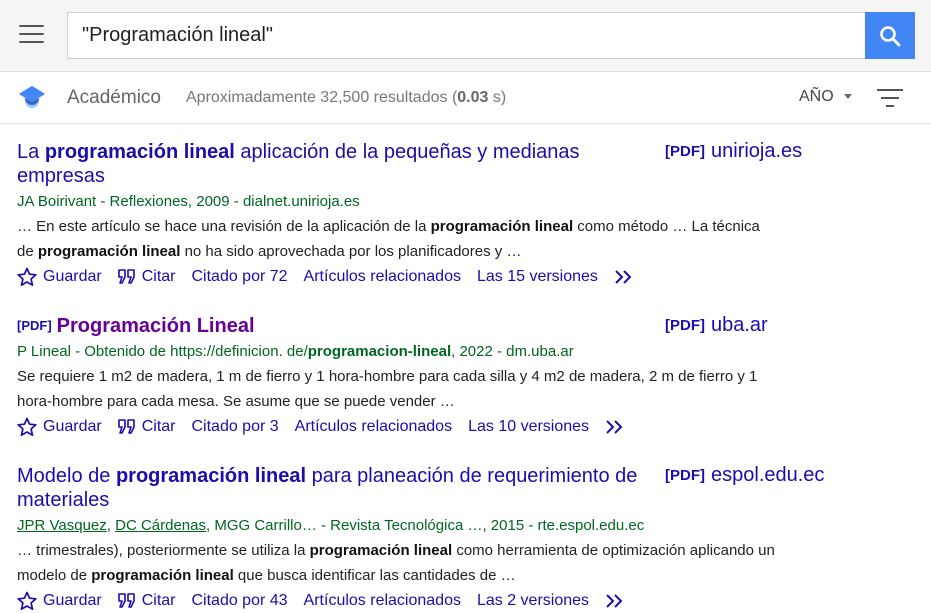  What do you see at coordinates (537, 277) in the screenshot?
I see `versions-link: Las 15 versiones` at bounding box center [537, 277].